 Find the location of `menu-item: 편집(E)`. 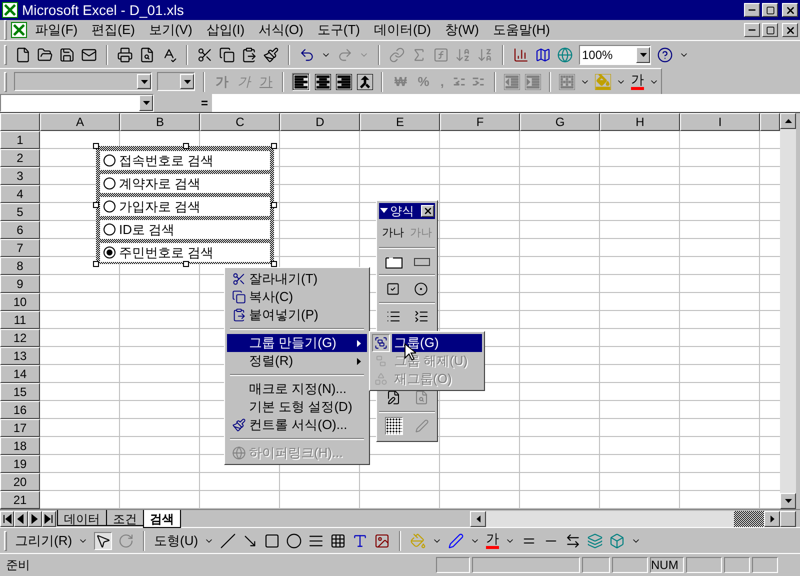

menu-item: 편집(E) is located at coordinates (113, 30).